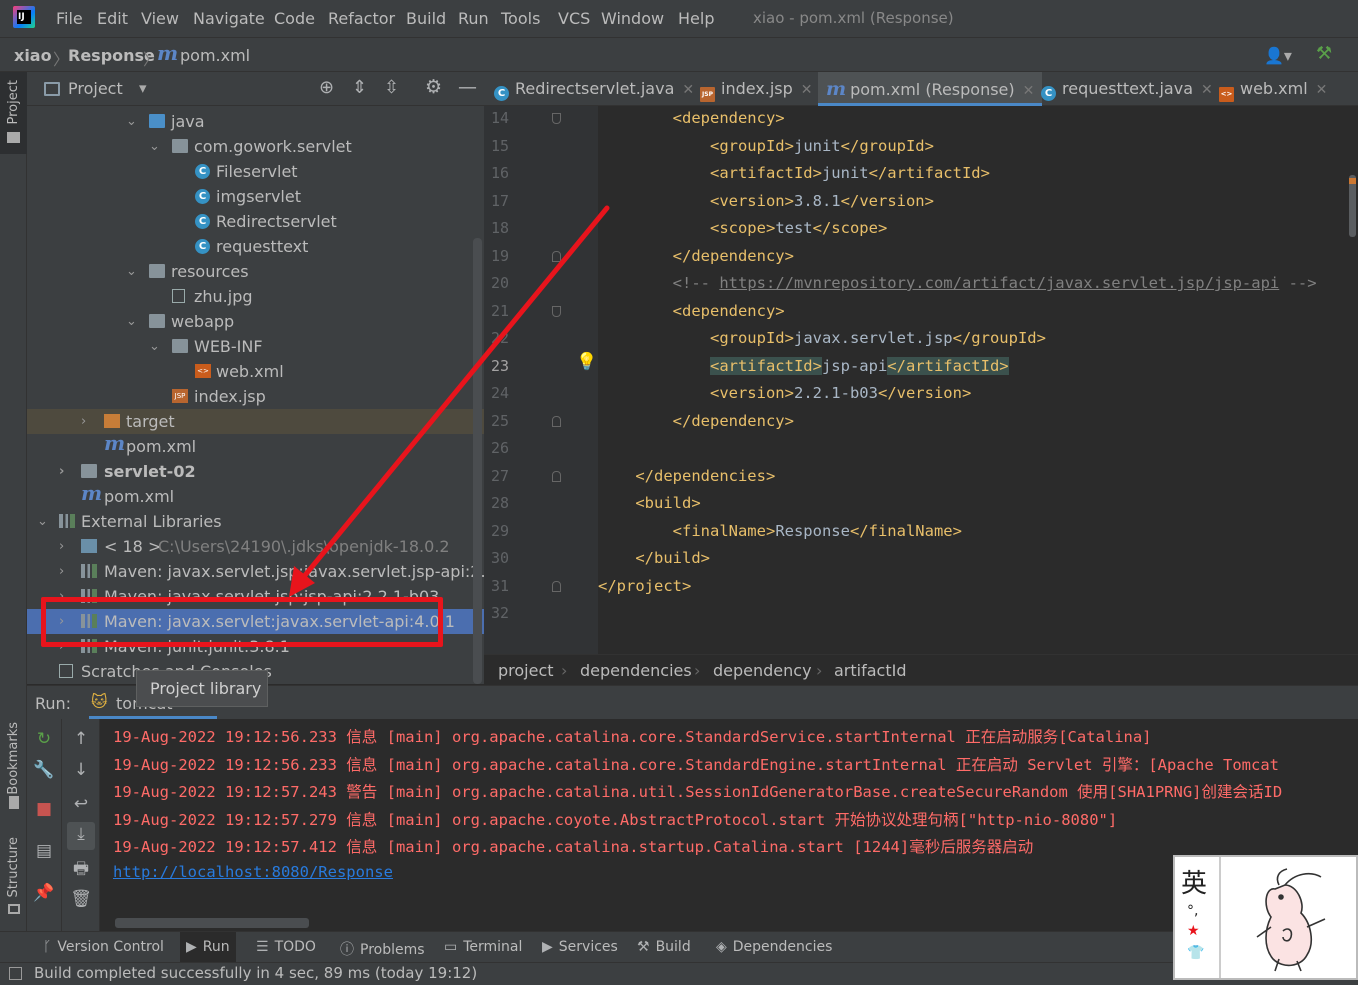  What do you see at coordinates (473, 18) in the screenshot?
I see `menu-run: Run` at bounding box center [473, 18].